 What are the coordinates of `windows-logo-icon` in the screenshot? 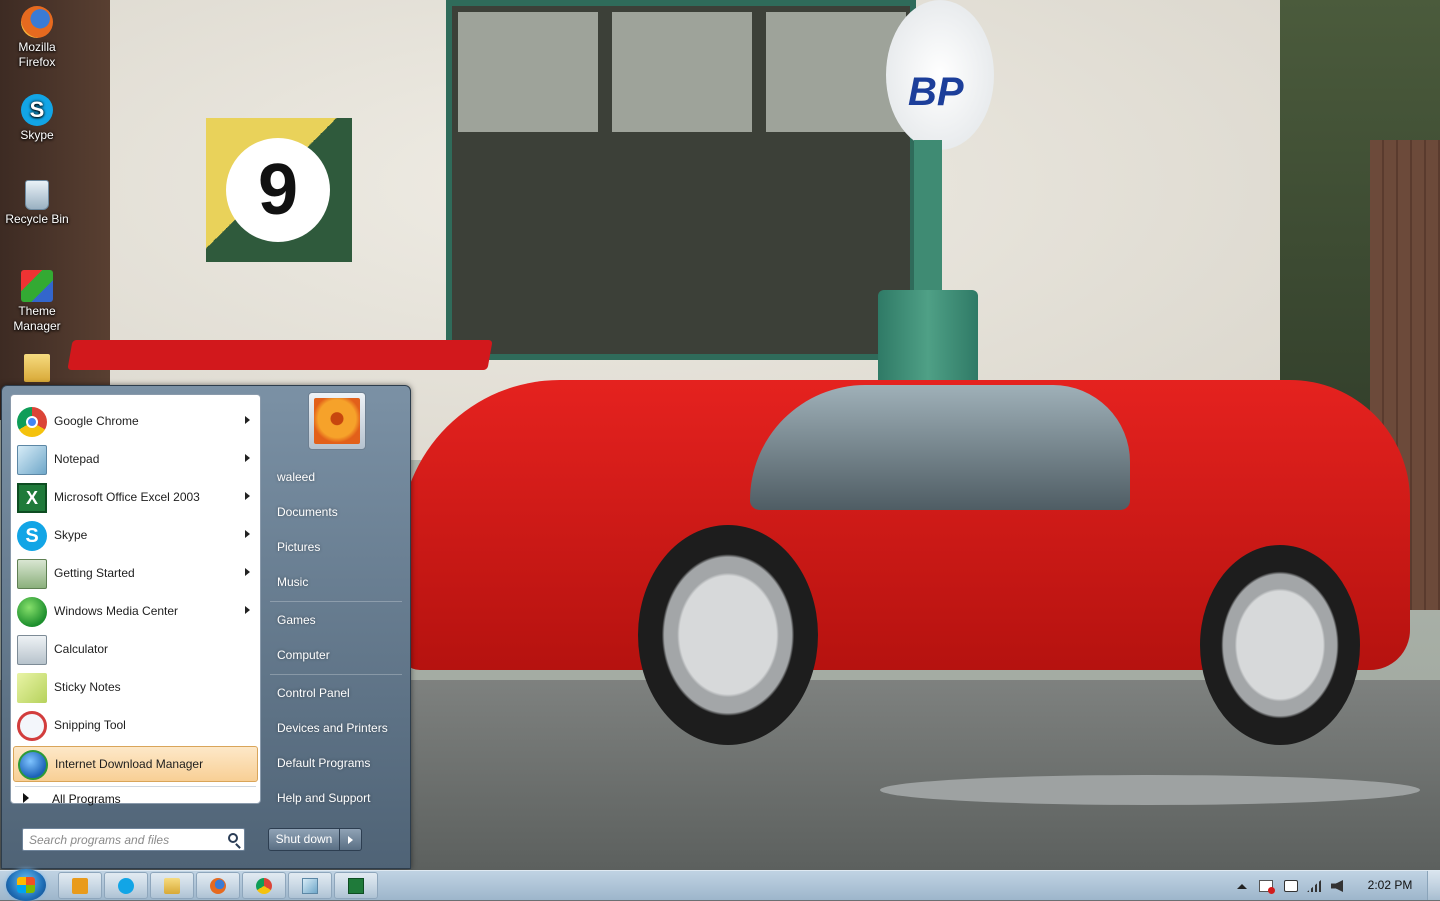 It's located at (26, 885).